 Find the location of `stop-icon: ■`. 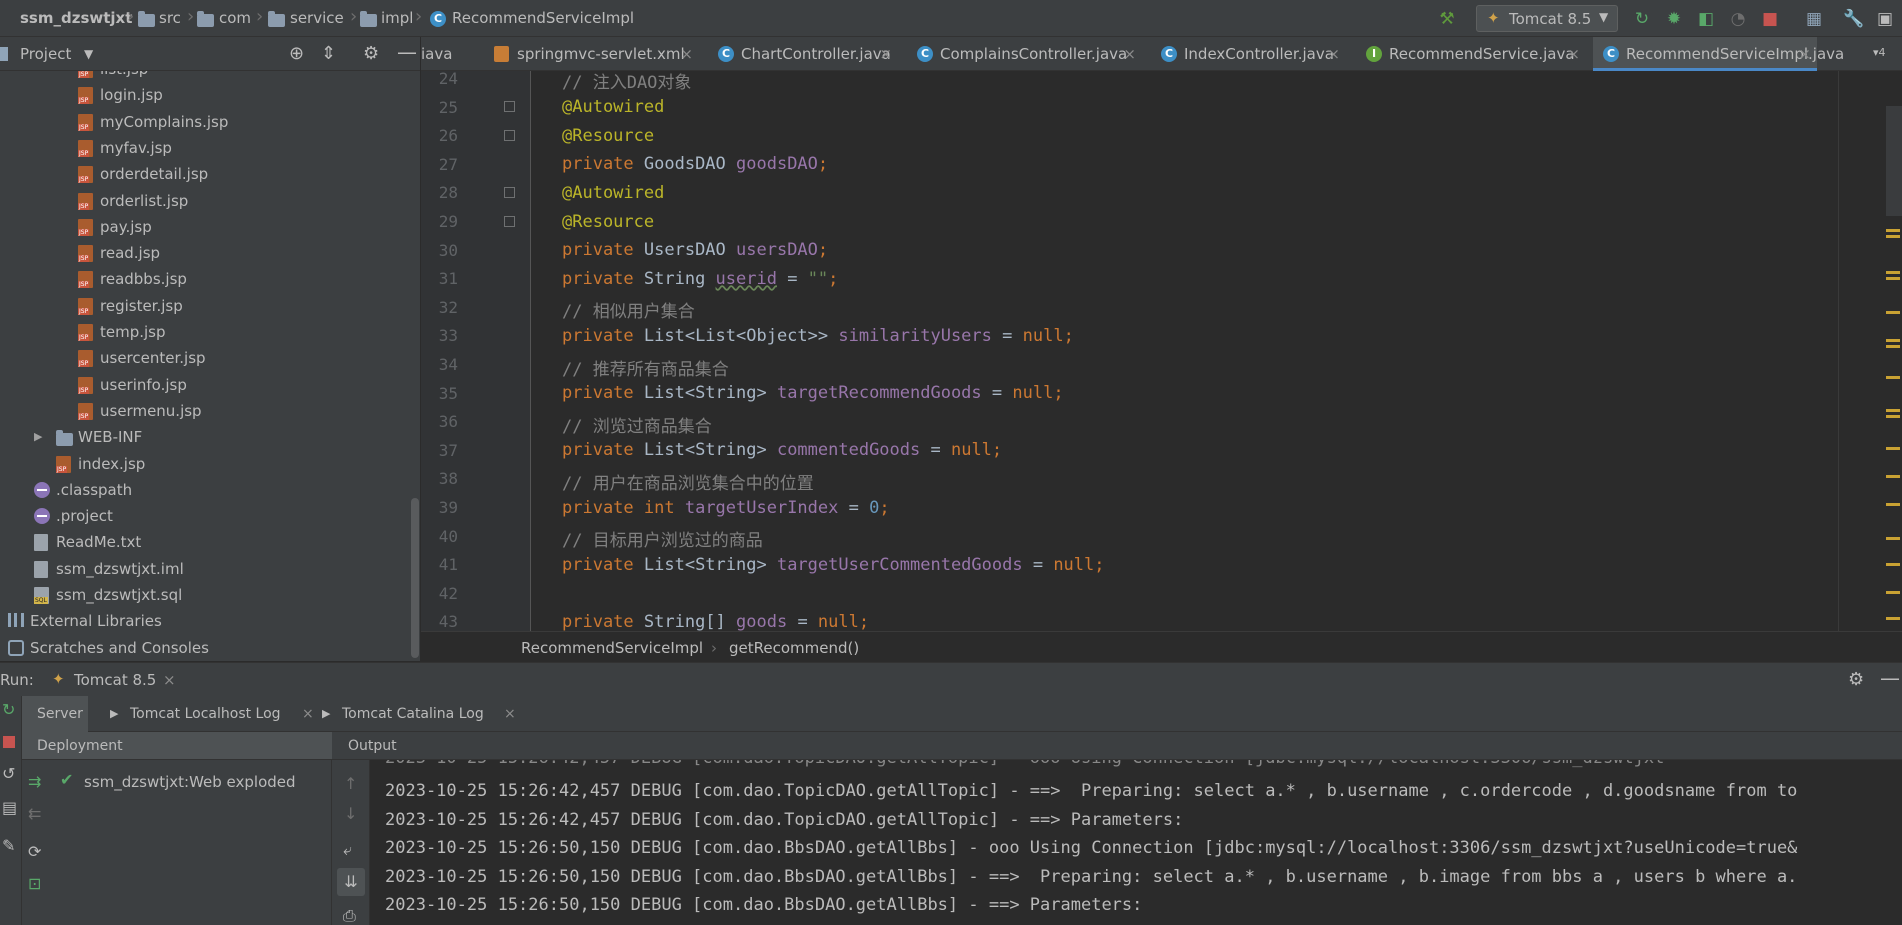

stop-icon: ■ is located at coordinates (1770, 19).